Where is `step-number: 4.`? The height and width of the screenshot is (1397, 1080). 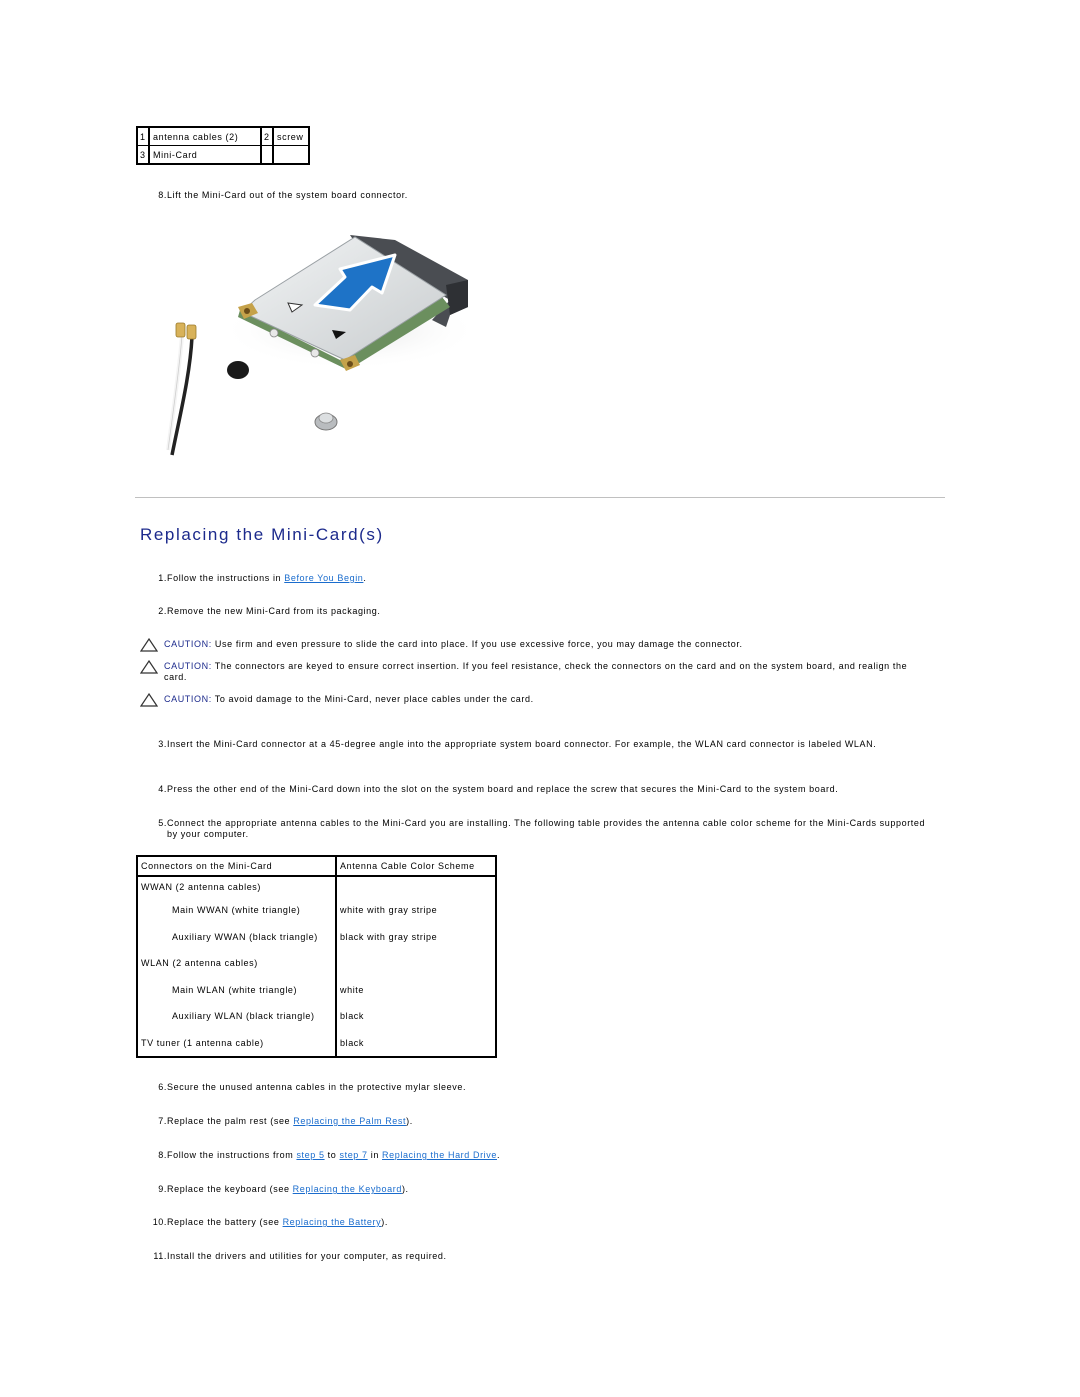
step-number: 4. is located at coordinates (162, 789).